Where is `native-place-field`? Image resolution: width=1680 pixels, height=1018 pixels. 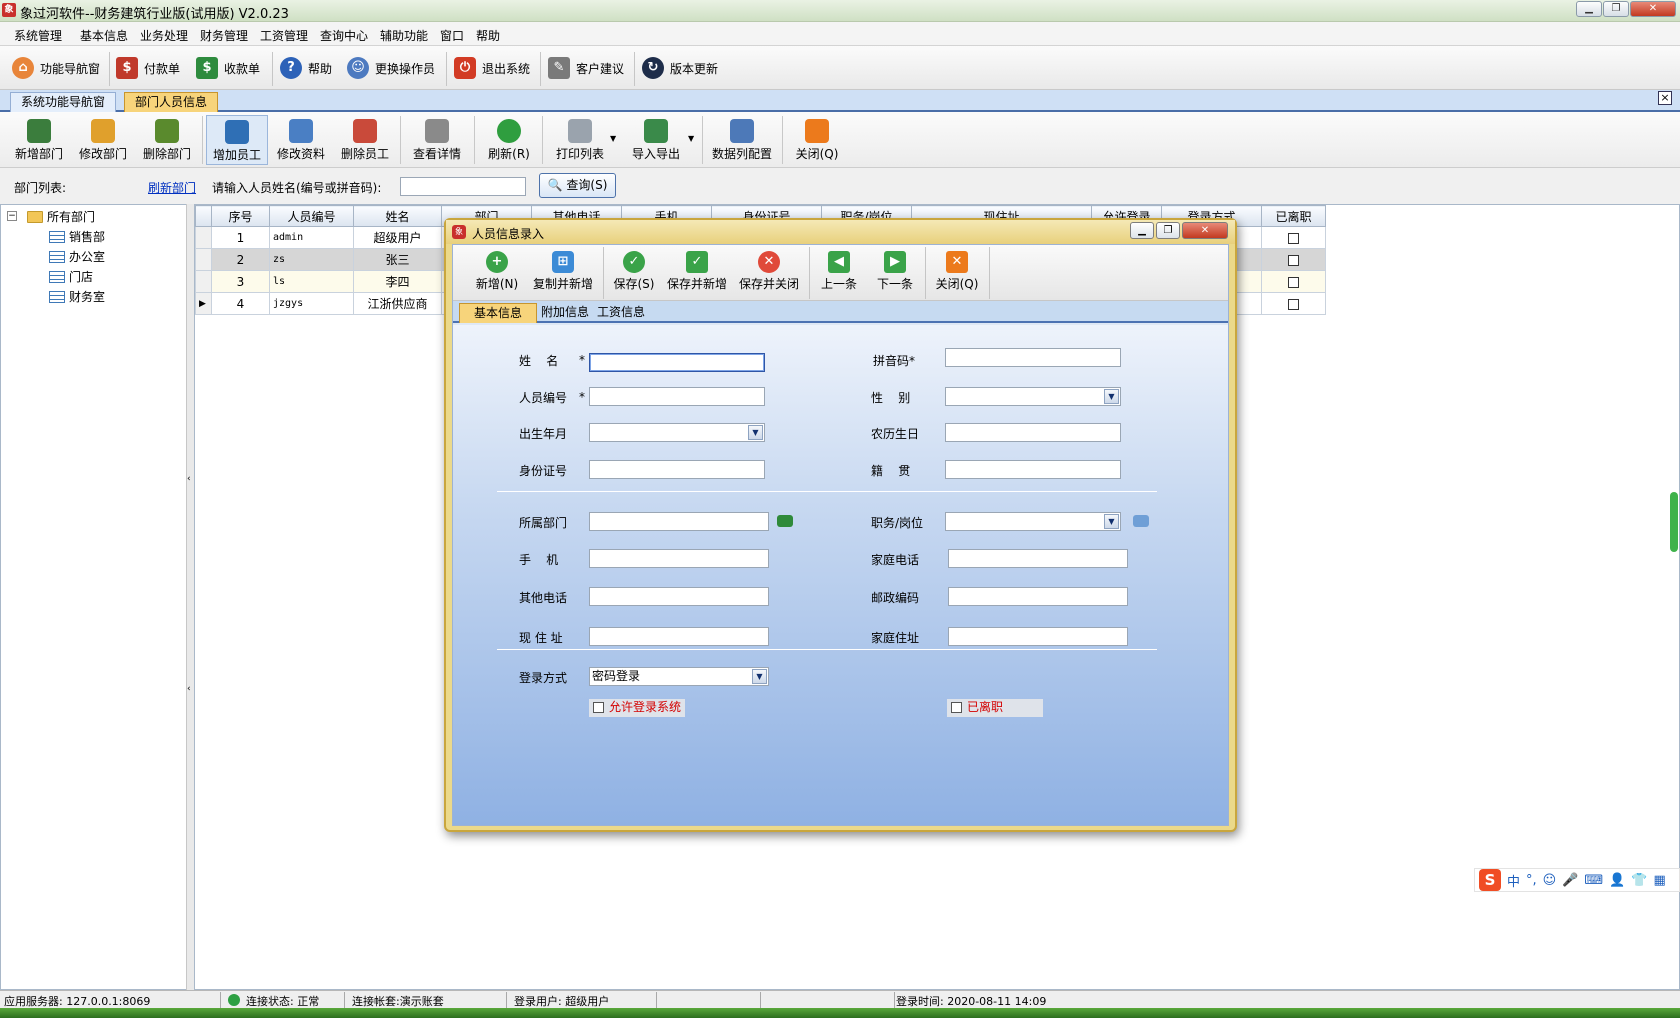 native-place-field is located at coordinates (1033, 469).